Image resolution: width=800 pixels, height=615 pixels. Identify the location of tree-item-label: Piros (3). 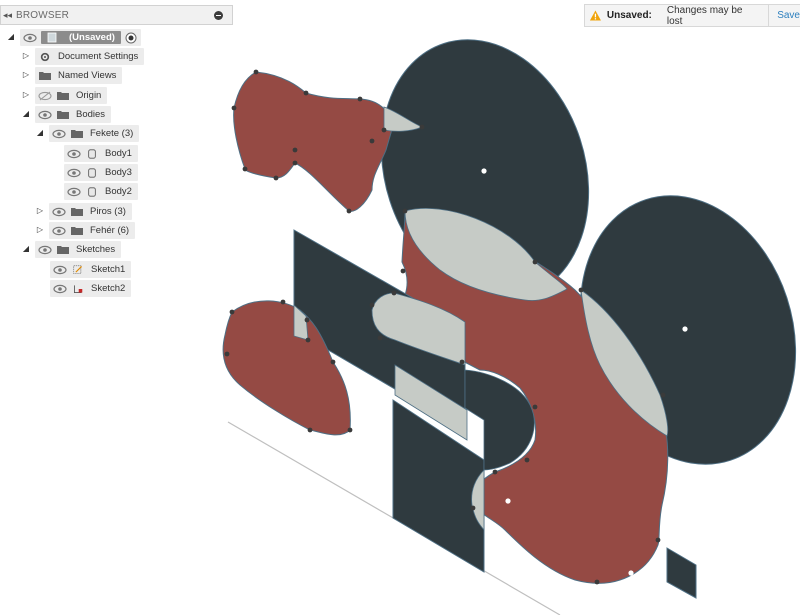
(108, 211).